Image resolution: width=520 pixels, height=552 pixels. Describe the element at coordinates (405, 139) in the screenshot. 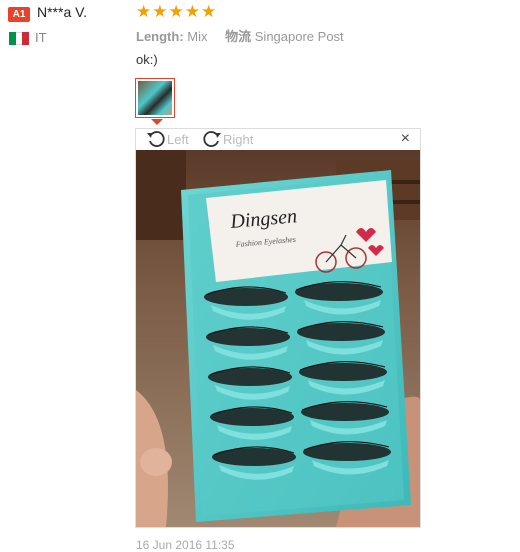

I see `close-button: ×` at that location.